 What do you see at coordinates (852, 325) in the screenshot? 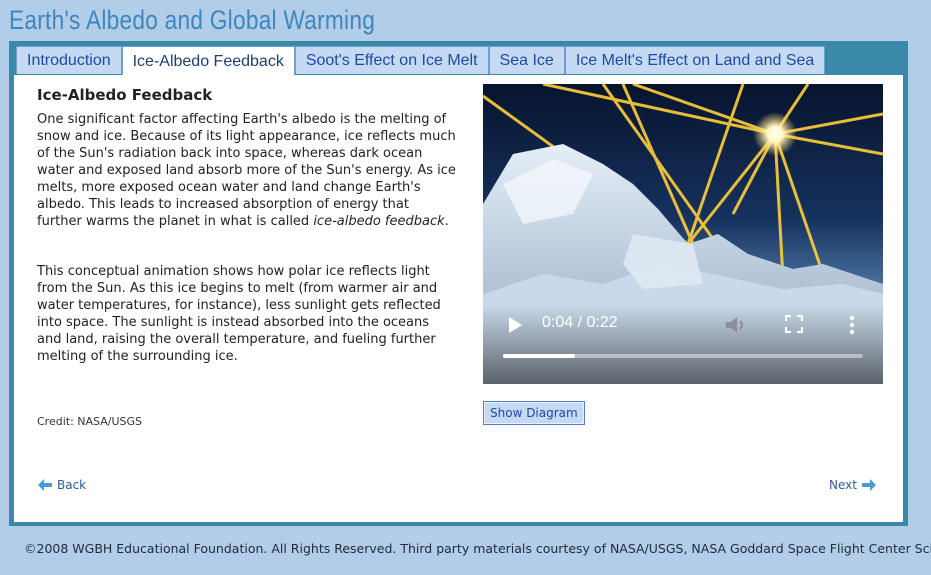
I see `more-options-icon` at bounding box center [852, 325].